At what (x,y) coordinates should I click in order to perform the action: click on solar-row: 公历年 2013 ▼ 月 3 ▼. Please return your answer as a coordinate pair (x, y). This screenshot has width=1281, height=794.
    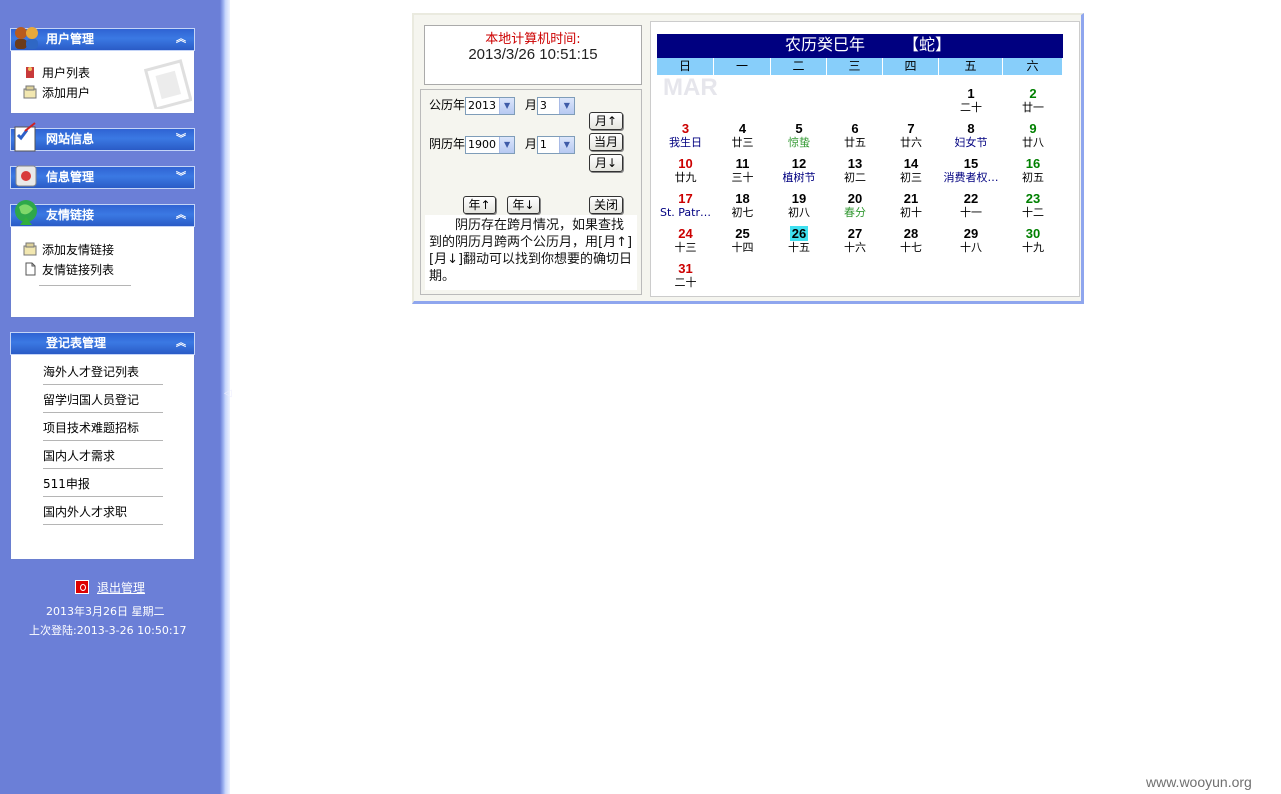
    Looking at the image, I should click on (502, 105).